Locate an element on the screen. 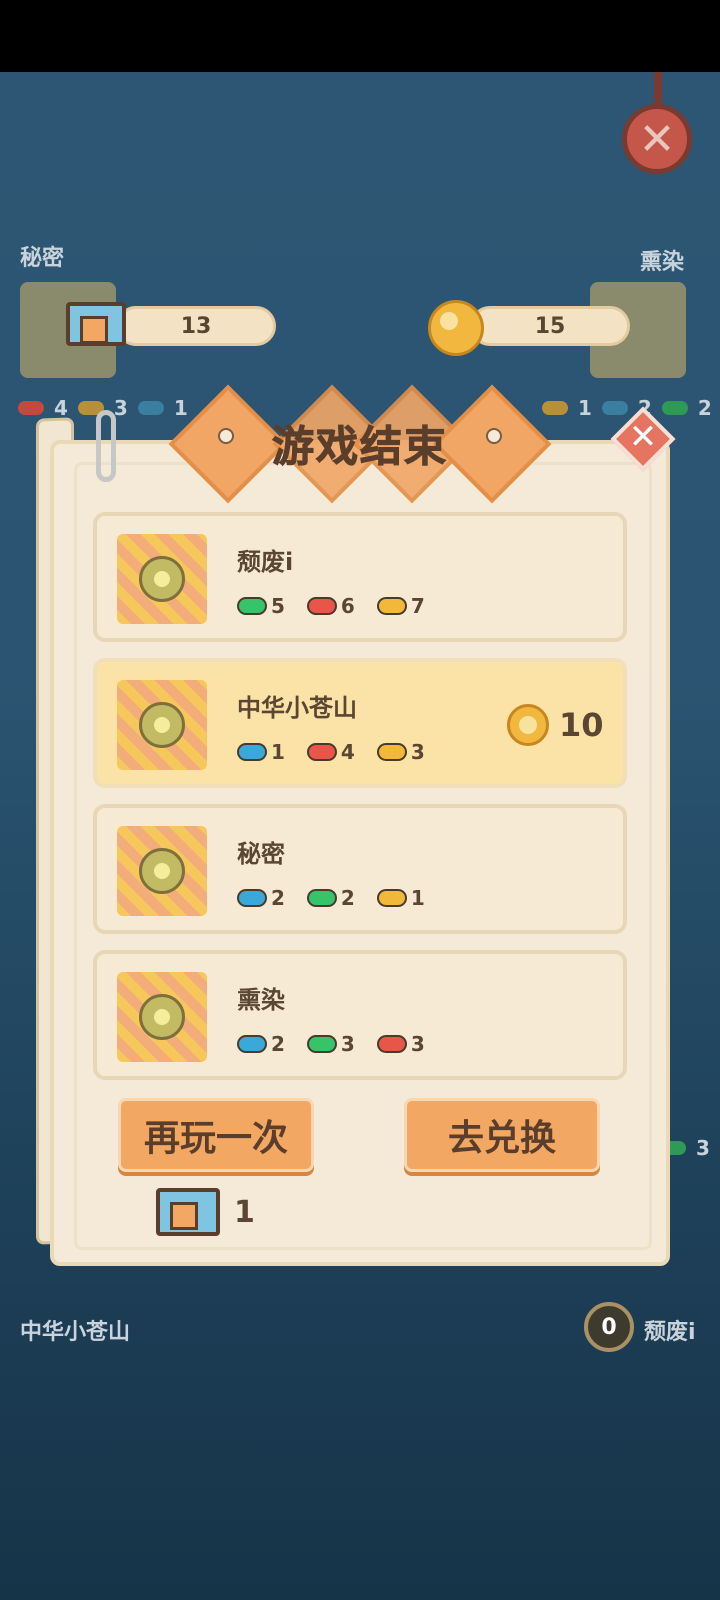 Image resolution: width=720 pixels, height=1600 pixels. top-left-player-name: 秘密 is located at coordinates (42, 258).